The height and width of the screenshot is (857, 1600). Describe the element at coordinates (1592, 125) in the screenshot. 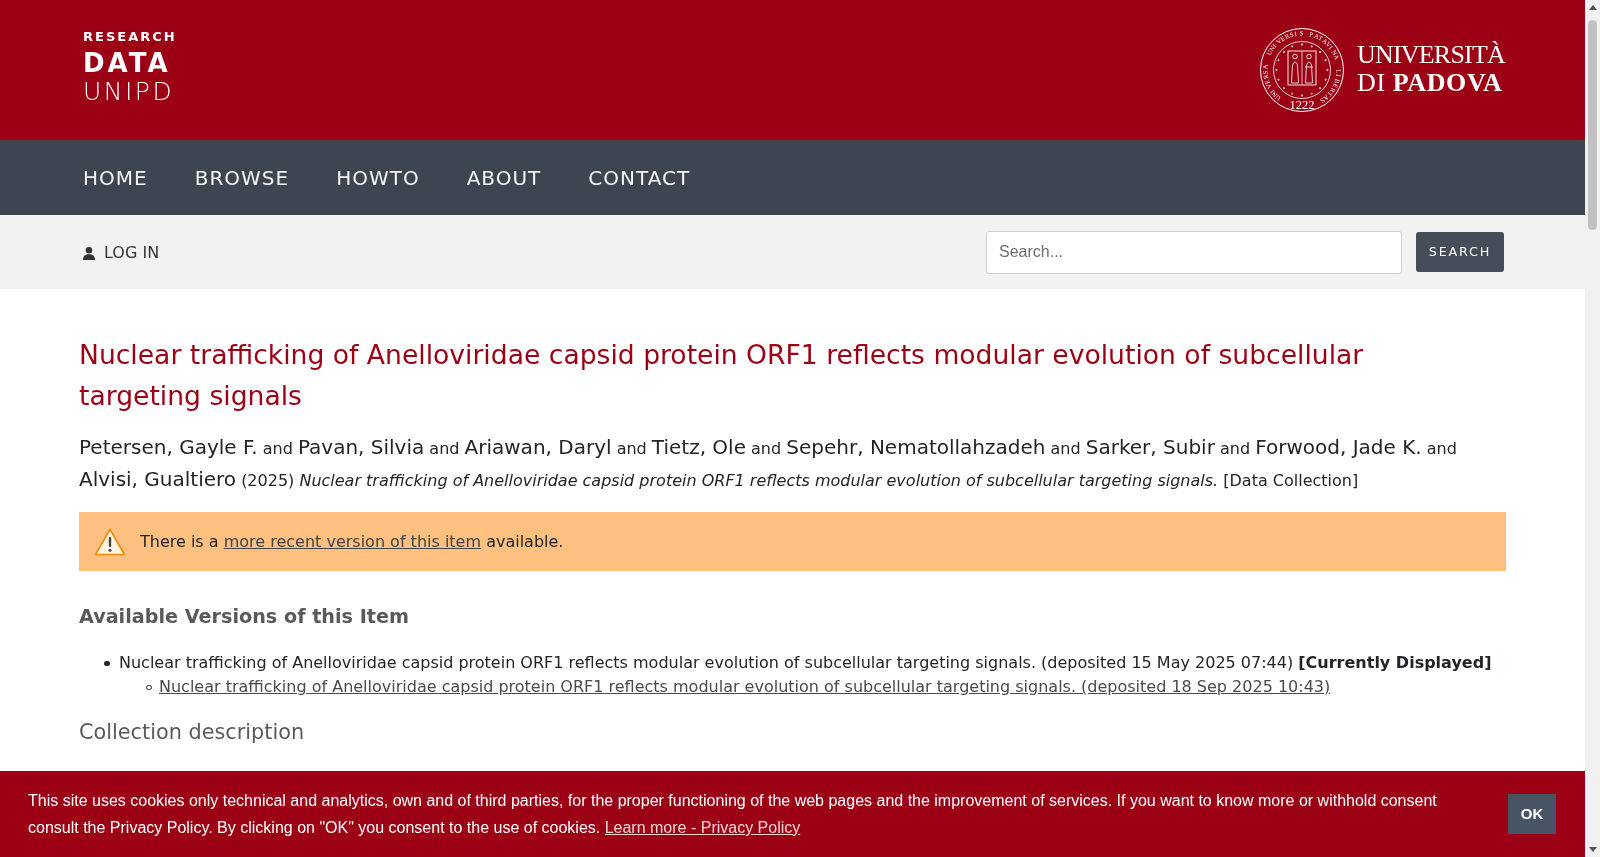

I see `scrollbar-thumb` at that location.